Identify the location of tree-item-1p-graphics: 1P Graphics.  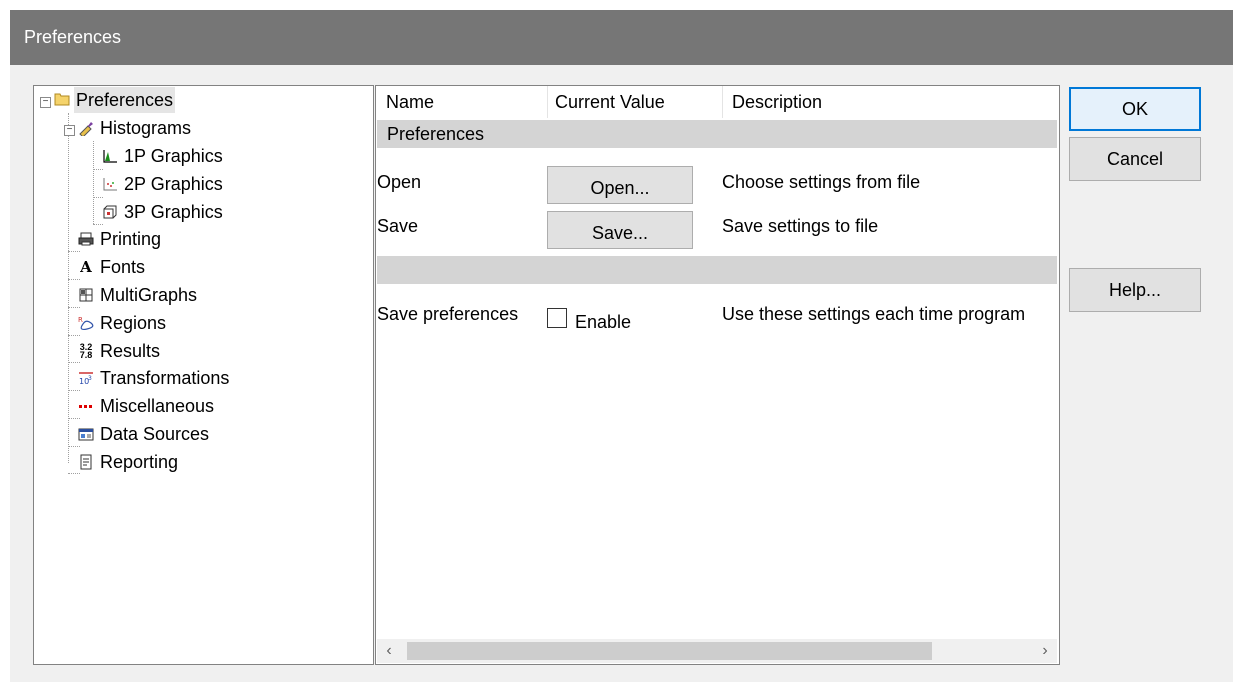
(163, 156).